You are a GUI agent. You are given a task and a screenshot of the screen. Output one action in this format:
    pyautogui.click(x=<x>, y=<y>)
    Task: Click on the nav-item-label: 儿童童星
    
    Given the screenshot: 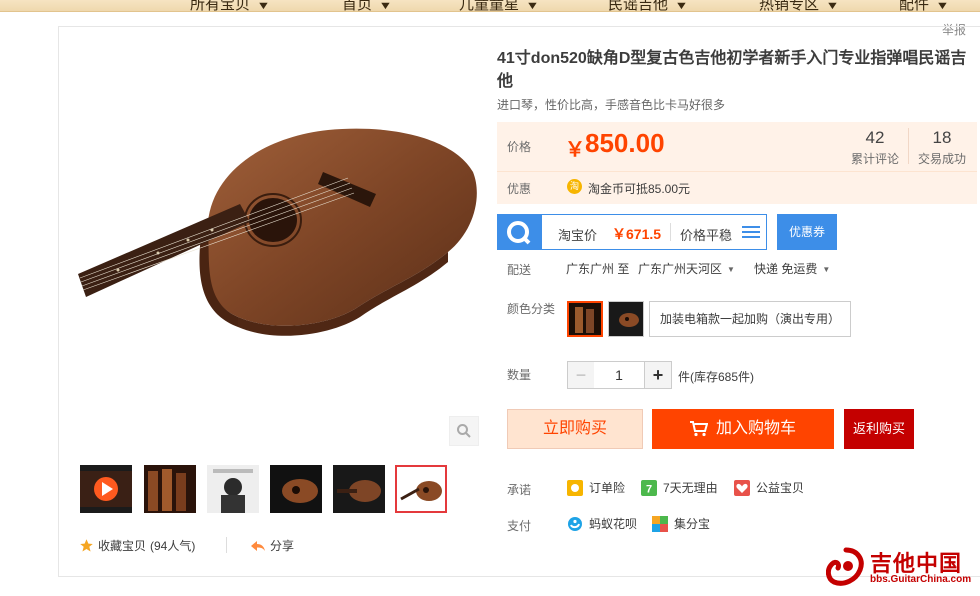 What is the action you would take?
    pyautogui.click(x=489, y=6)
    